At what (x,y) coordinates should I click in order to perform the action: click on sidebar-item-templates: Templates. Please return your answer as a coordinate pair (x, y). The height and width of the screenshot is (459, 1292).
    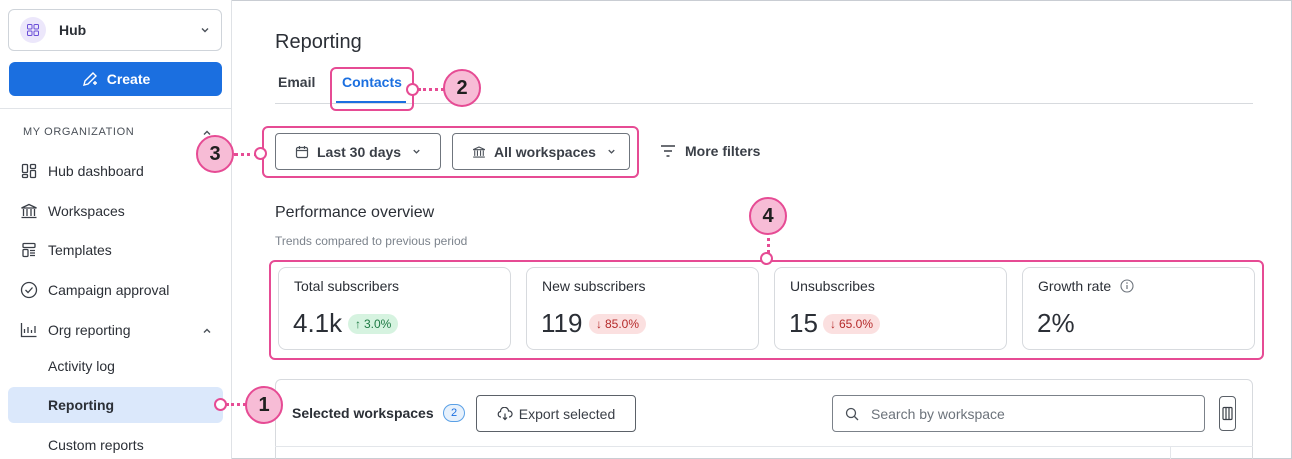
    Looking at the image, I should click on (115, 250).